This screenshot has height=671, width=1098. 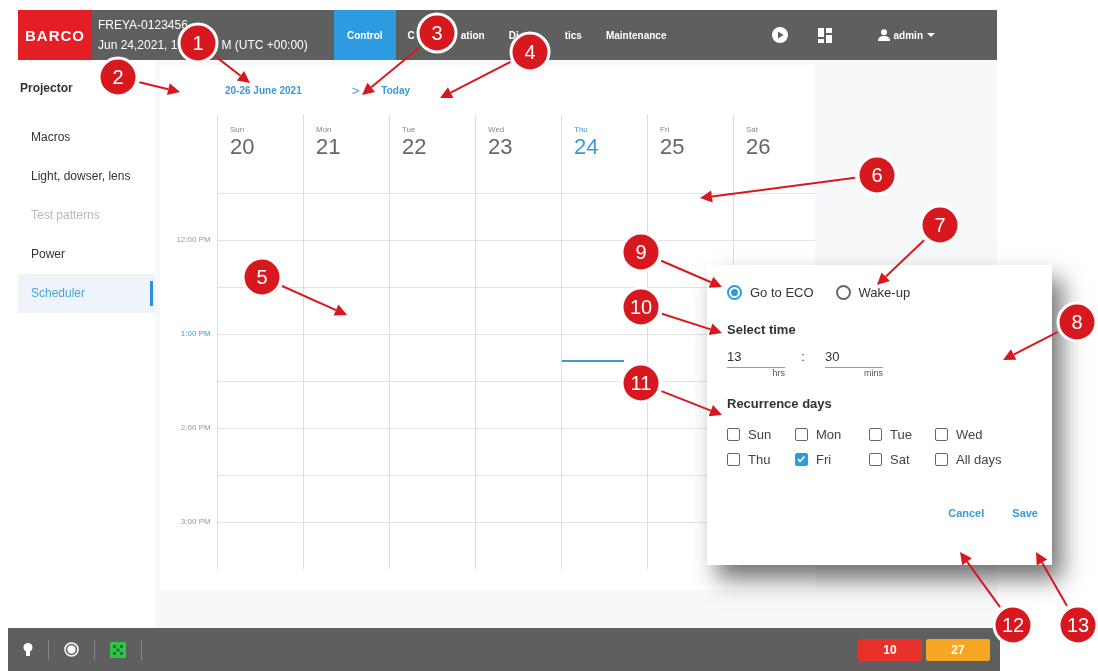 What do you see at coordinates (762, 329) in the screenshot?
I see `section-heading: Select time` at bounding box center [762, 329].